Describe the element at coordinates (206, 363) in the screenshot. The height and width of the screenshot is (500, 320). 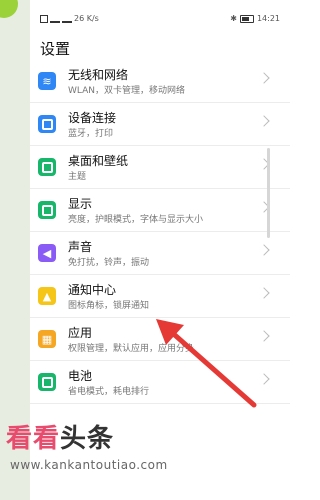
I see `red-arrow-annotation` at that location.